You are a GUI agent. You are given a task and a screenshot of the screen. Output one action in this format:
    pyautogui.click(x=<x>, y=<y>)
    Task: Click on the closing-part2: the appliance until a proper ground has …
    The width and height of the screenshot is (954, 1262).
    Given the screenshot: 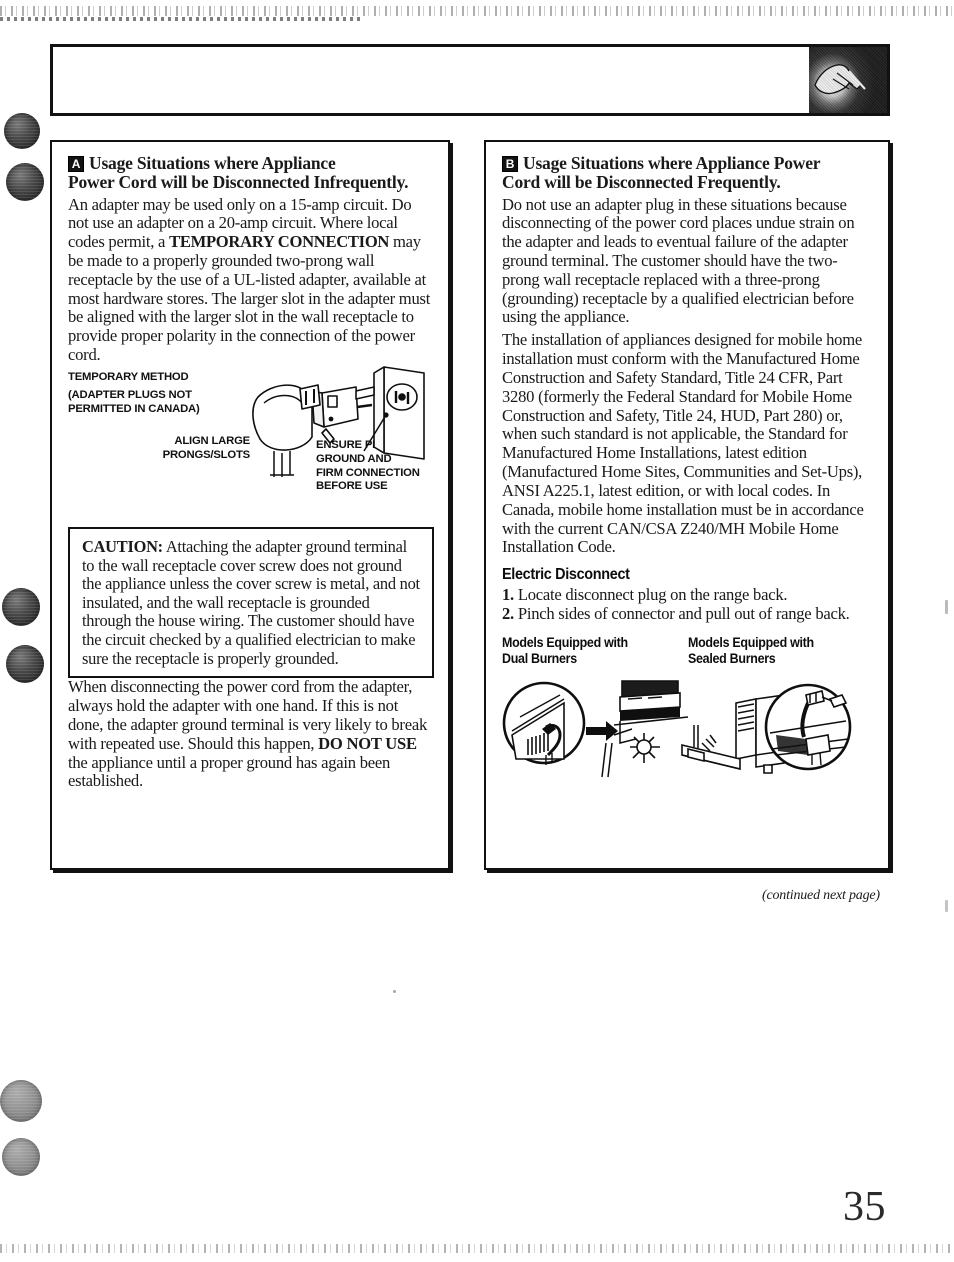 What is the action you would take?
    pyautogui.click(x=229, y=771)
    